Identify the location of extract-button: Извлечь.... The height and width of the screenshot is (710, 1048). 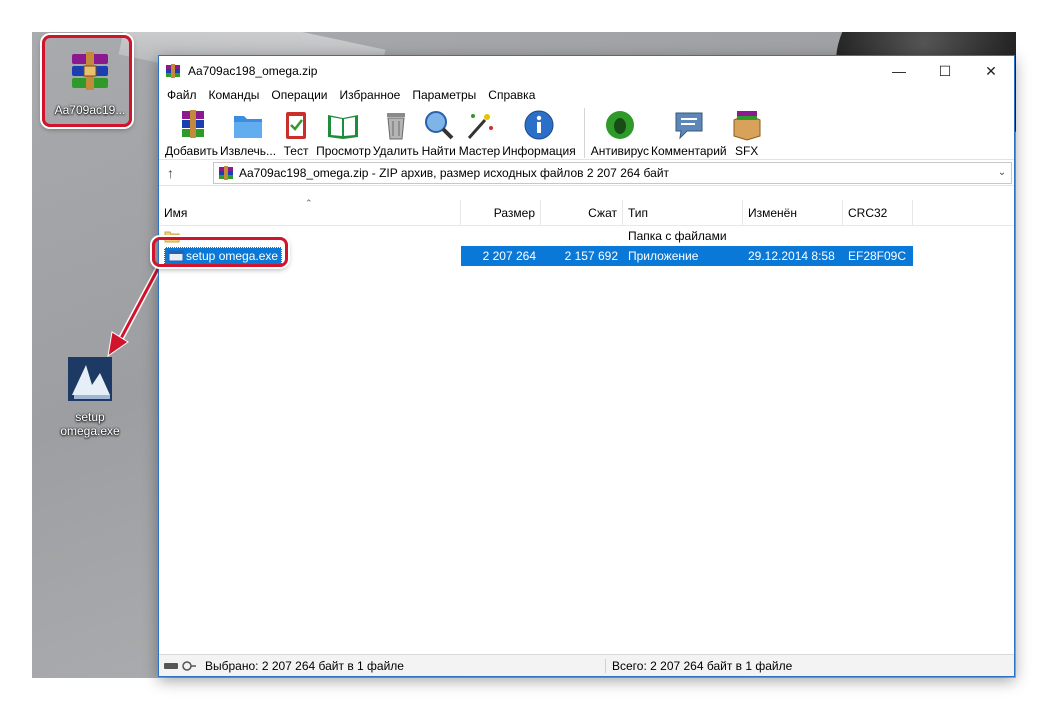
(248, 133).